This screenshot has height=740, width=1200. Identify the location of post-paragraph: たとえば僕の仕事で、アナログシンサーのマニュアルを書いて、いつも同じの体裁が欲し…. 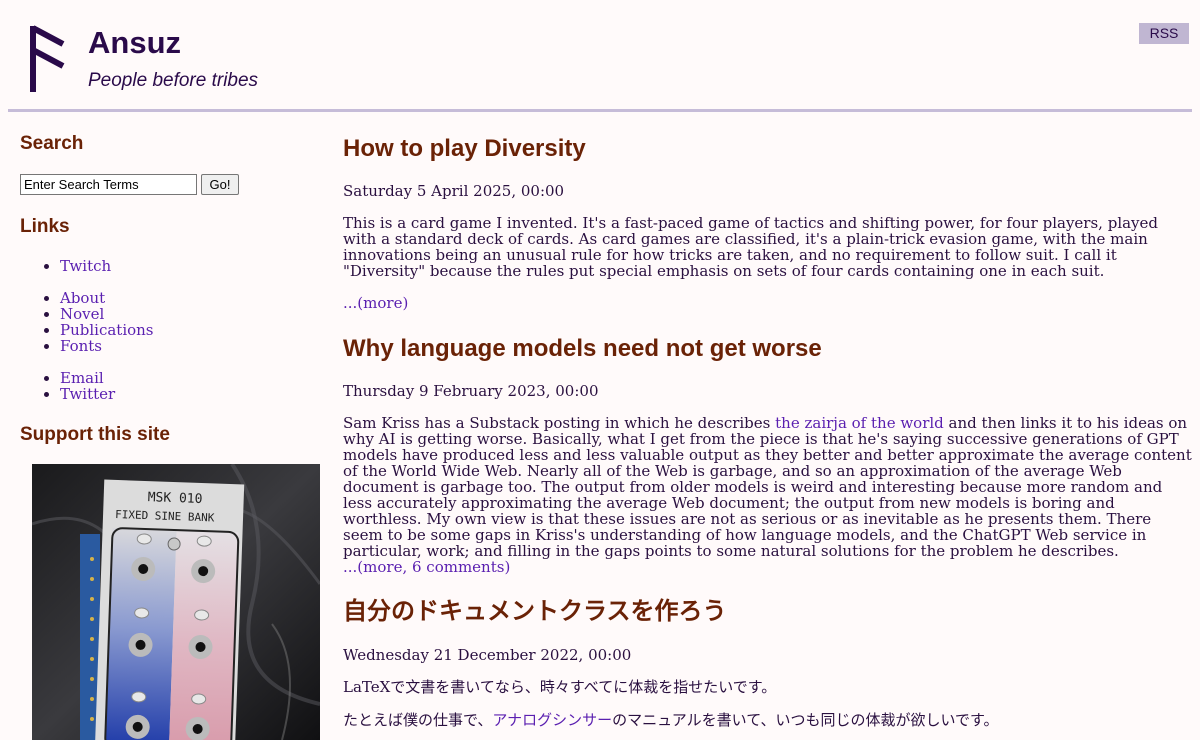
(671, 720).